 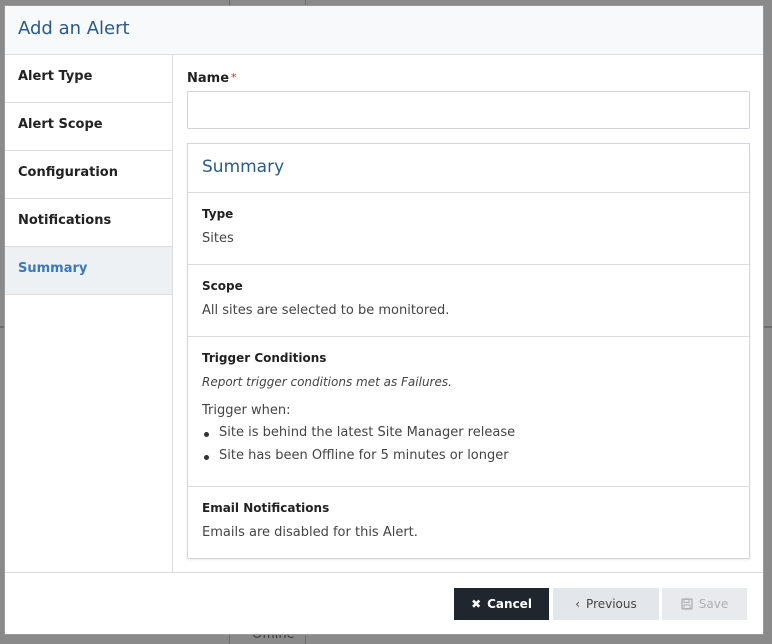 I want to click on previous-button: ‹ Previous, so click(x=606, y=604).